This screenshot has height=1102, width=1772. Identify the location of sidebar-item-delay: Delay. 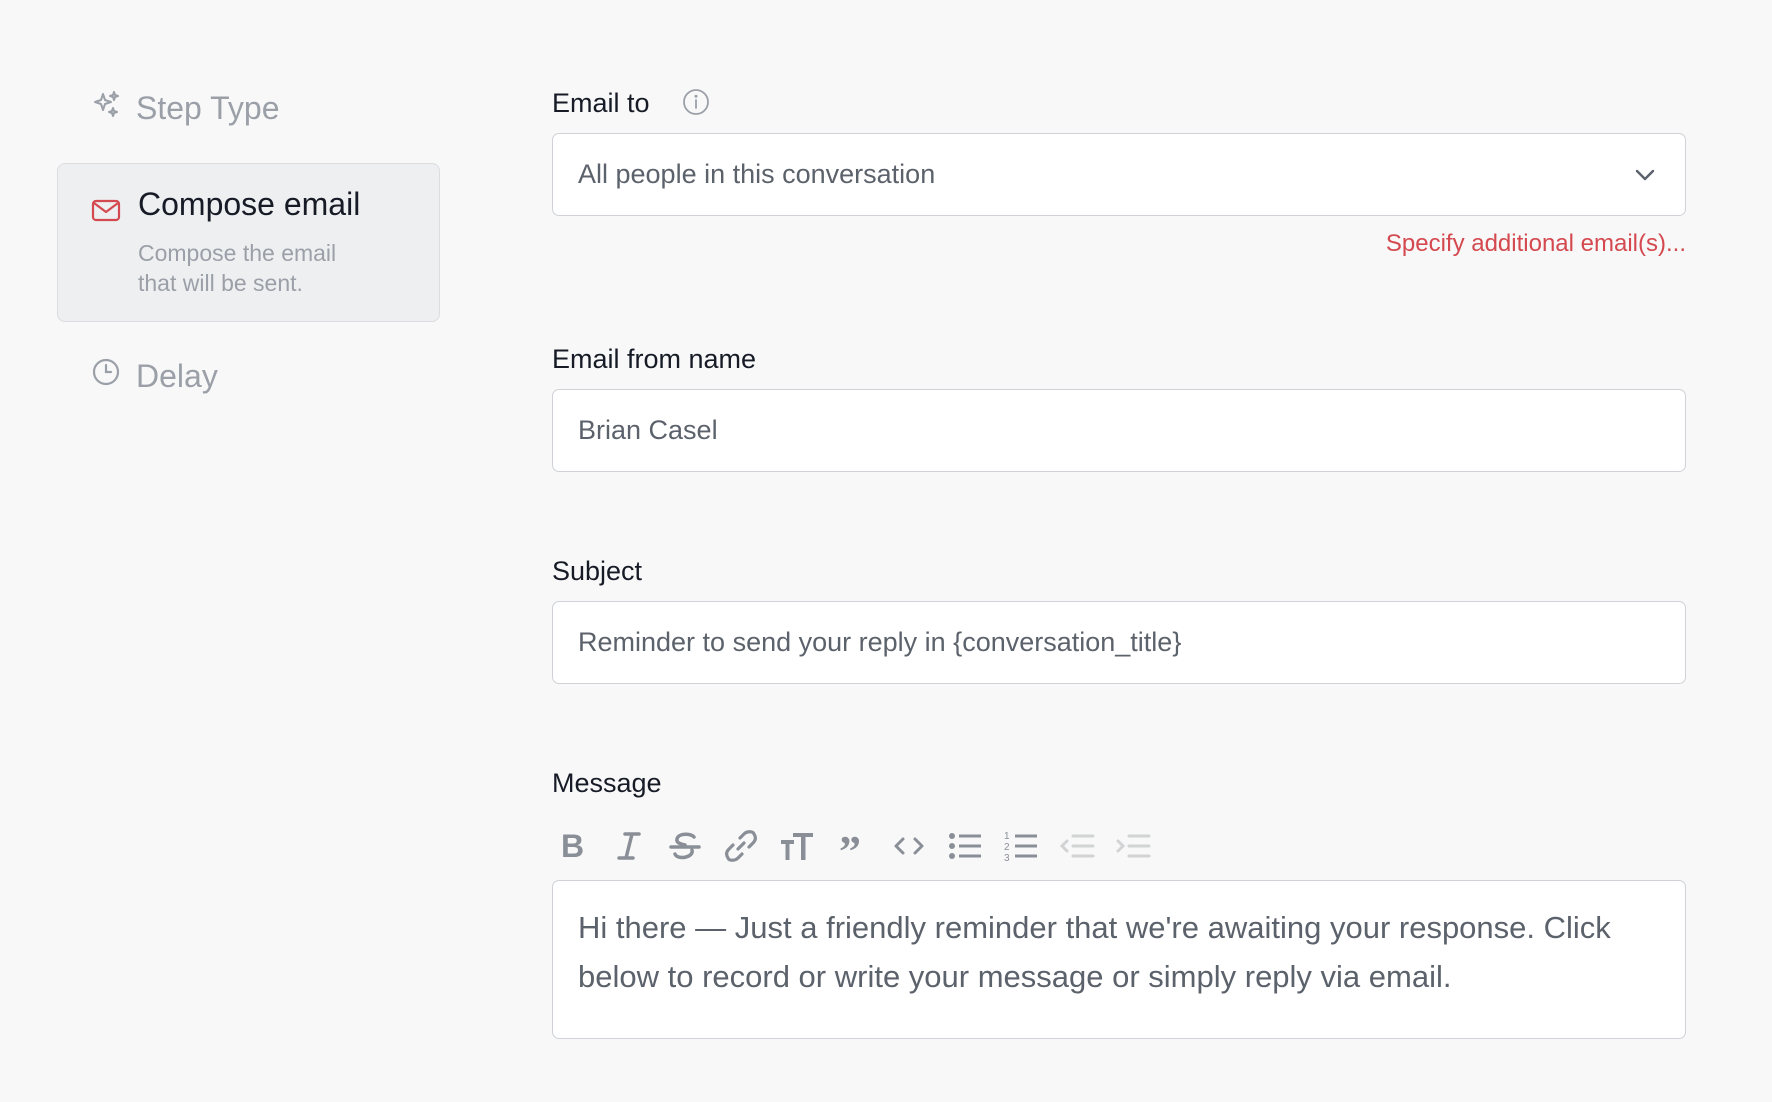
(154, 376).